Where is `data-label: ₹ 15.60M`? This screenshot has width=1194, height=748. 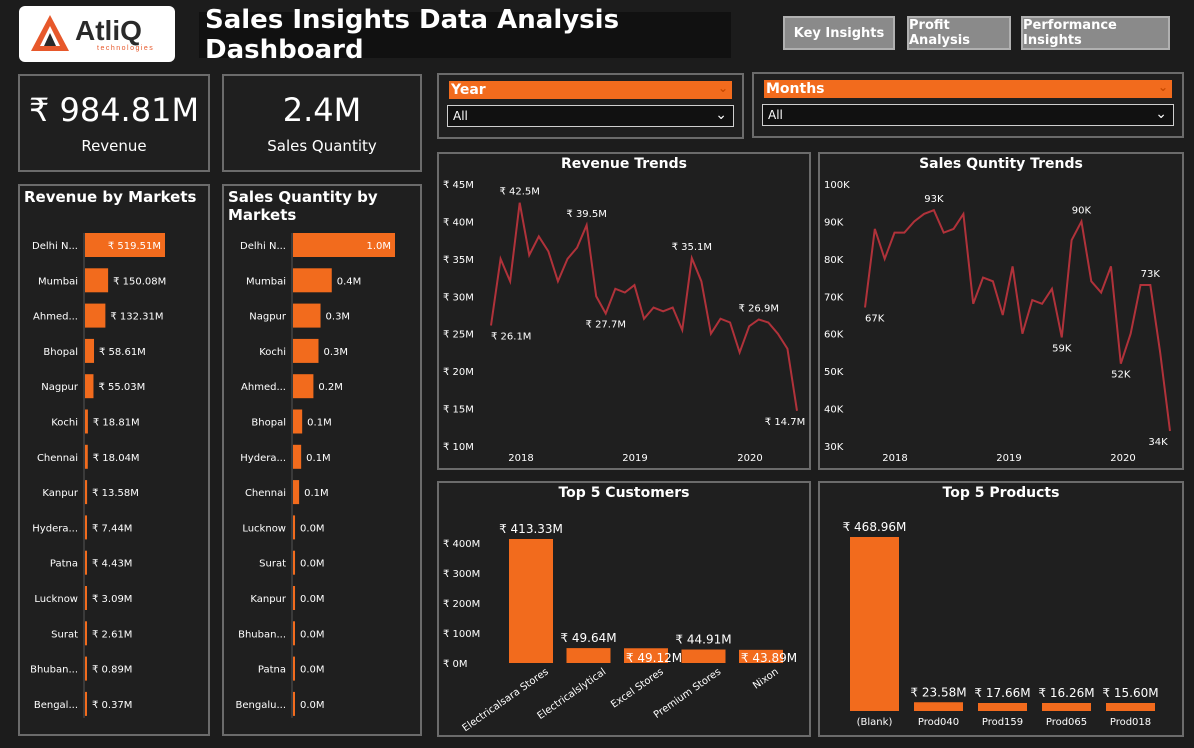 data-label: ₹ 15.60M is located at coordinates (1130, 693).